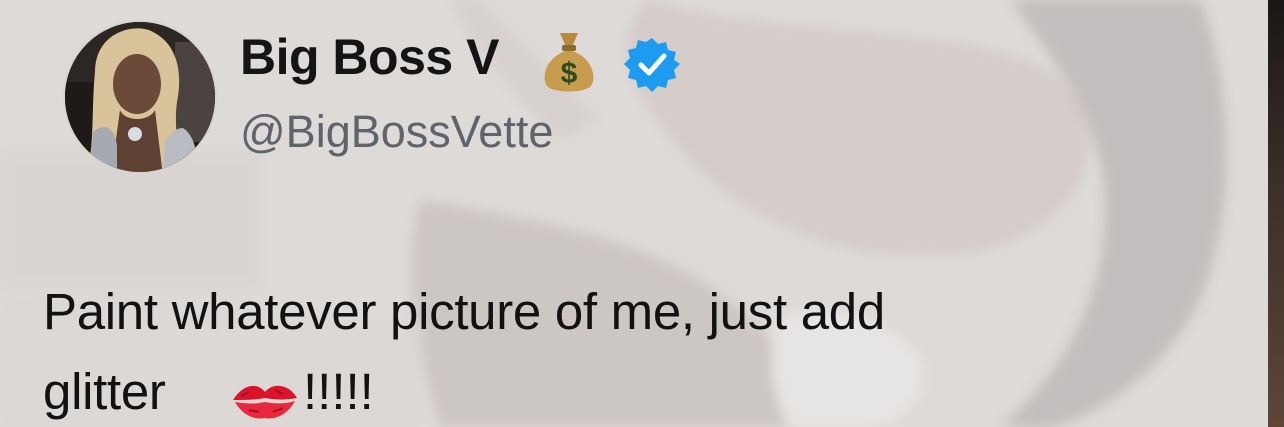 The width and height of the screenshot is (1284, 427). Describe the element at coordinates (464, 311) in the screenshot. I see `tweet-text-line-1: Paint whatever picture of me, just add` at that location.